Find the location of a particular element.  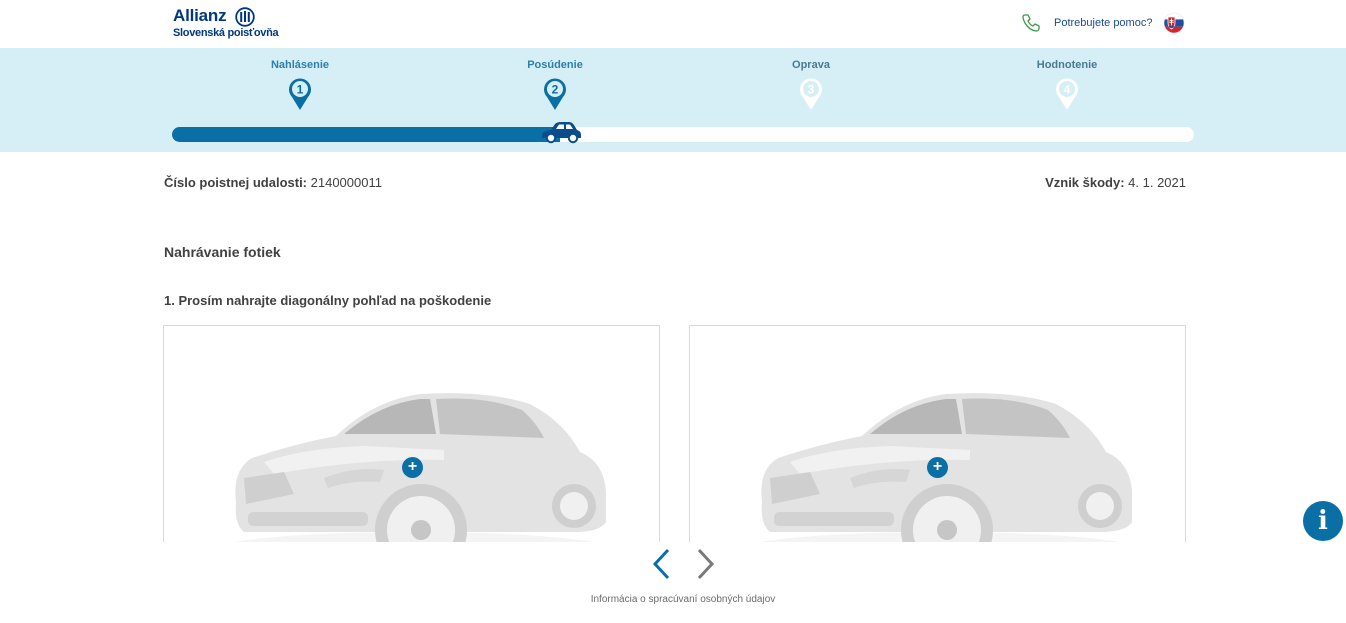

damage-date: Vznik škody: 4. 1. 2021 is located at coordinates (1115, 182).